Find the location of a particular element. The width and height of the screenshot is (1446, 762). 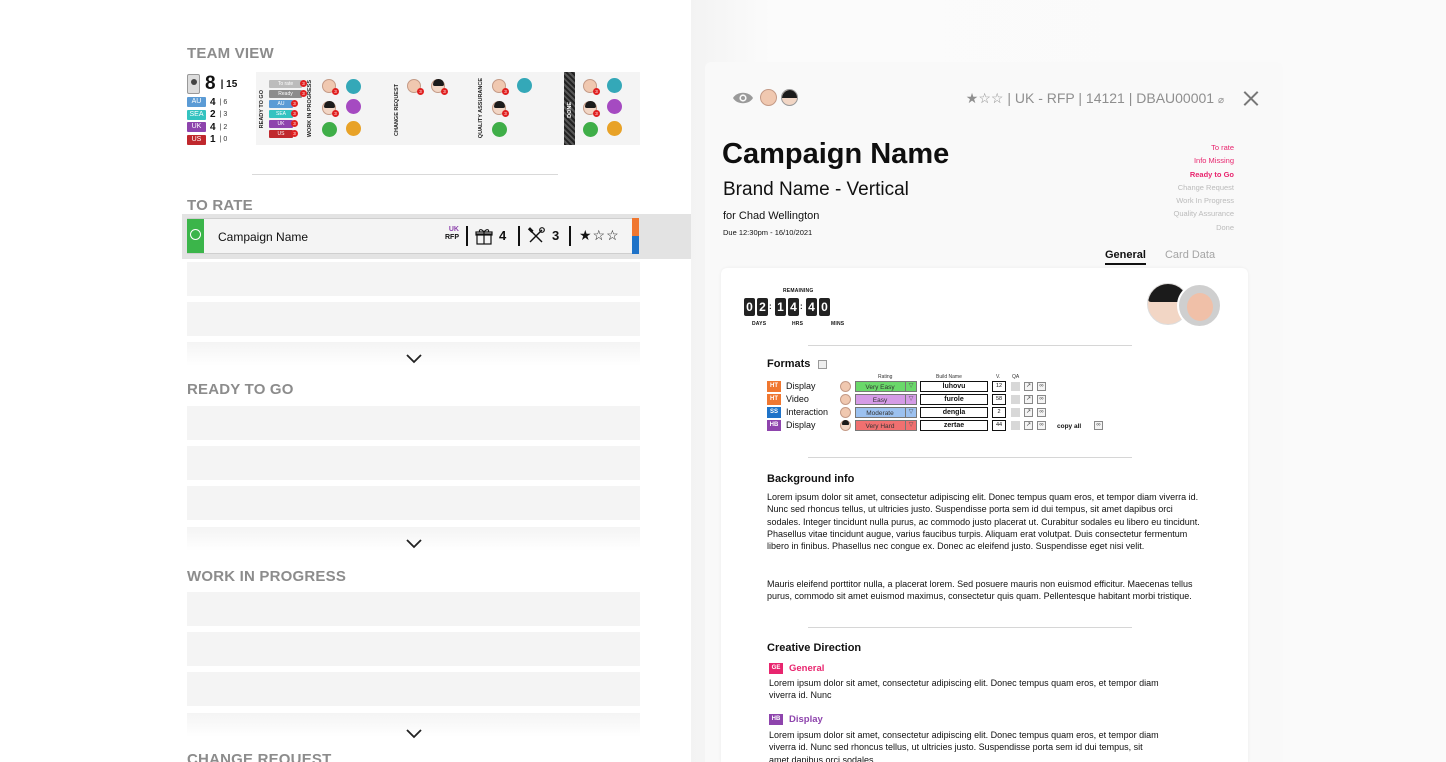

campaign-rating-stars: ★☆☆ is located at coordinates (599, 235).